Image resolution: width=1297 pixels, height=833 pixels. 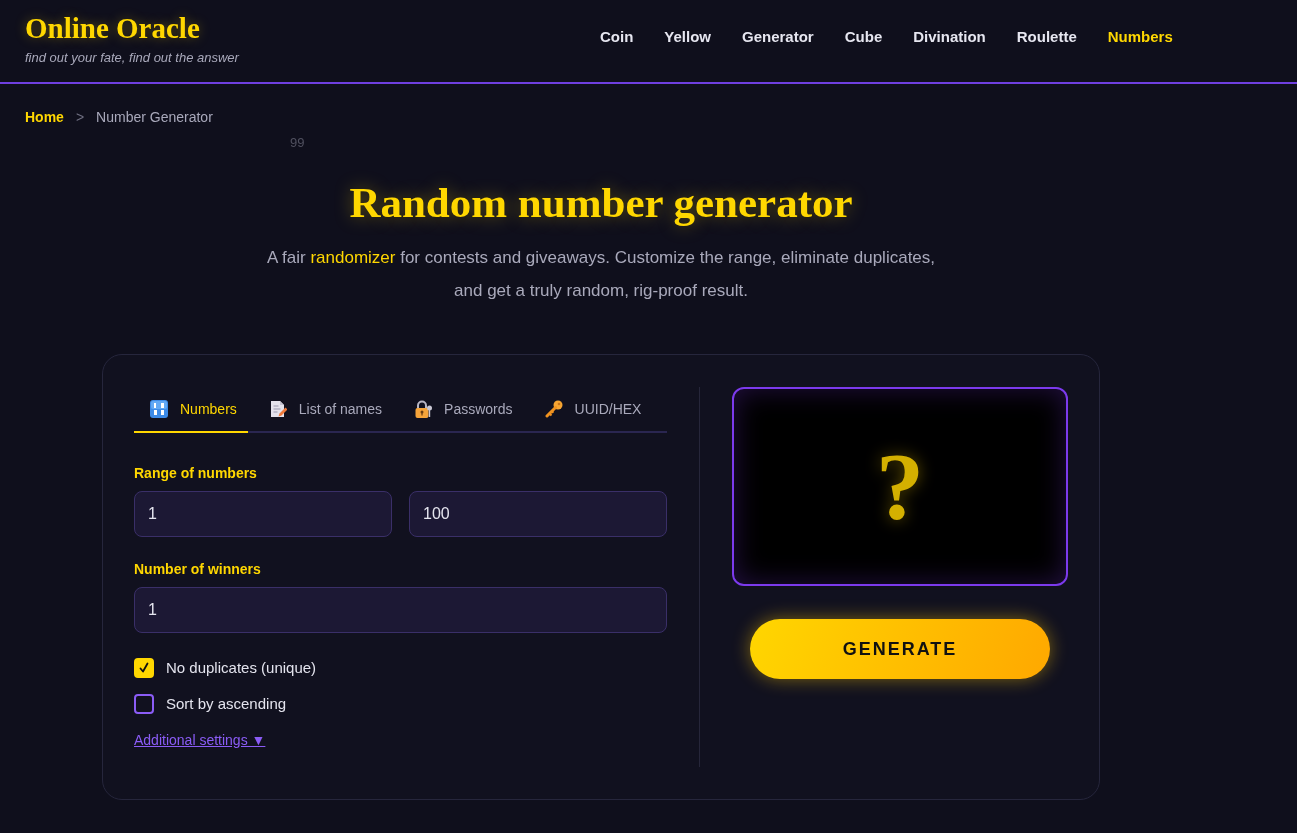 I want to click on tab: List of names, so click(x=323, y=410).